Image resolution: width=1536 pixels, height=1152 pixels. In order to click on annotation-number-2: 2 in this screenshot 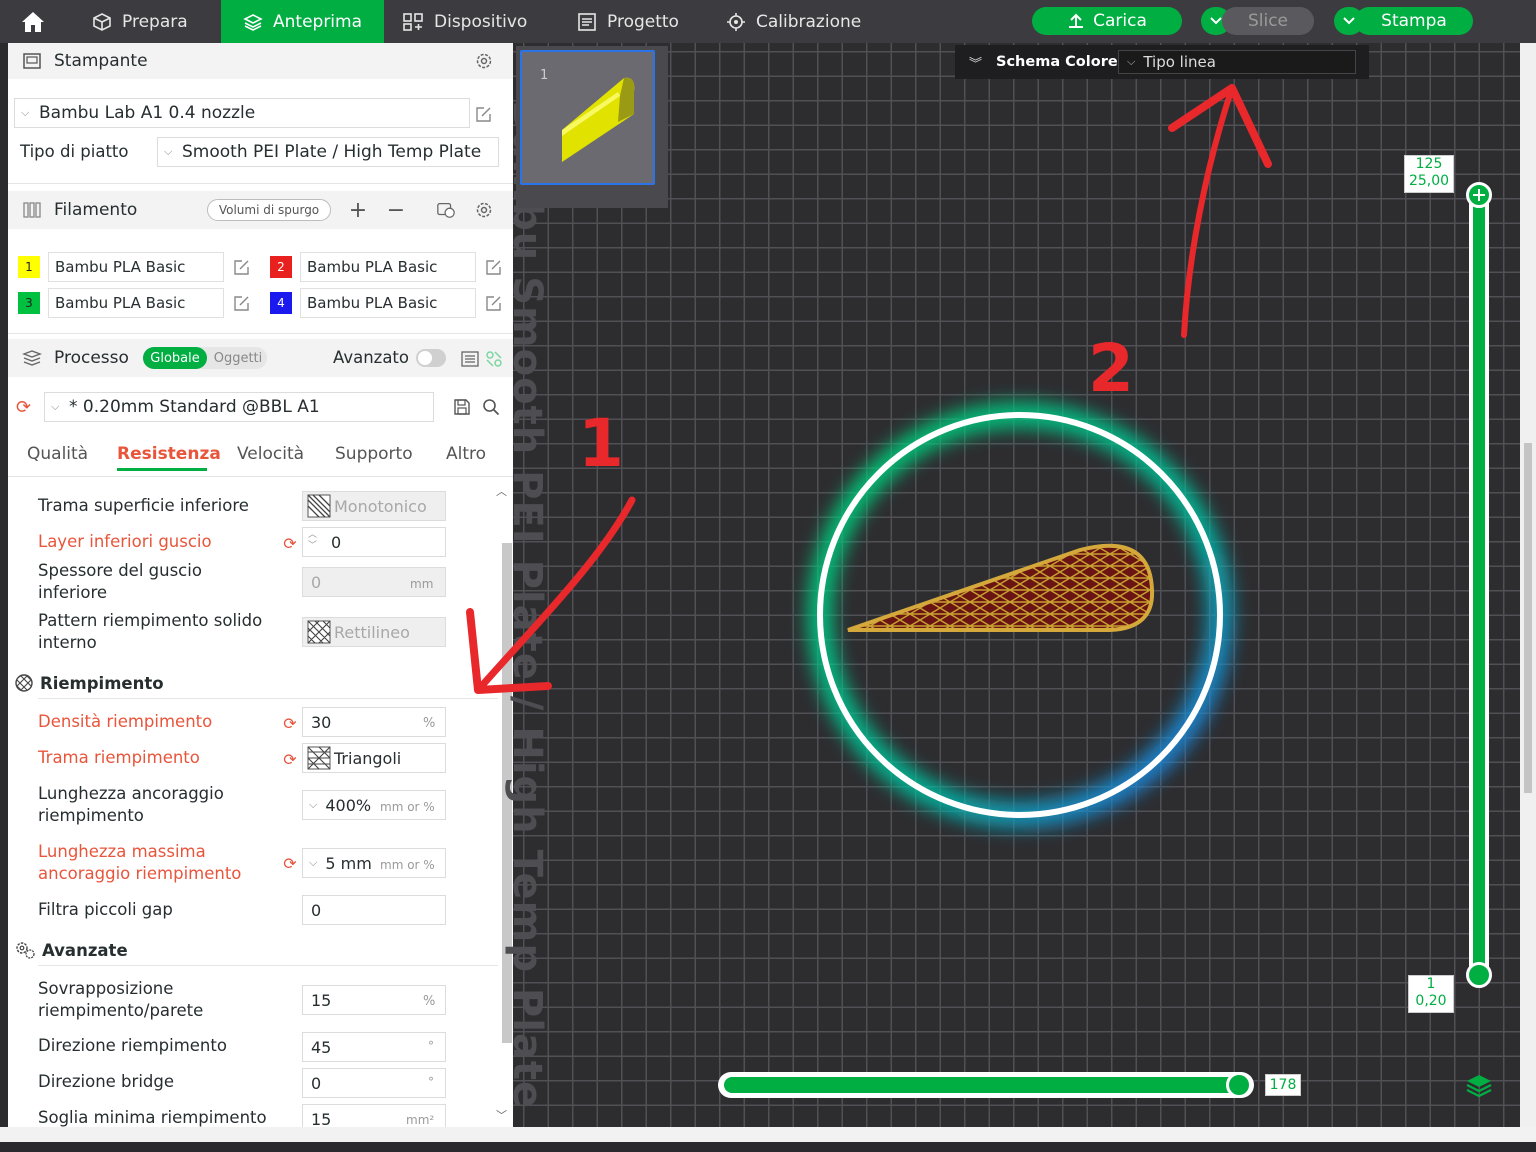, I will do `click(1111, 368)`.